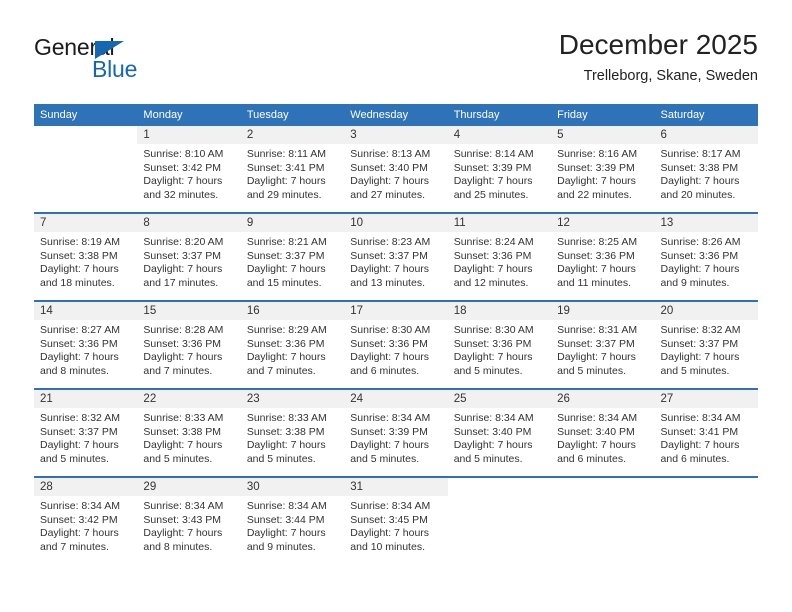 The image size is (792, 612). What do you see at coordinates (109, 62) in the screenshot?
I see `general-blue-logo: General Blue` at bounding box center [109, 62].